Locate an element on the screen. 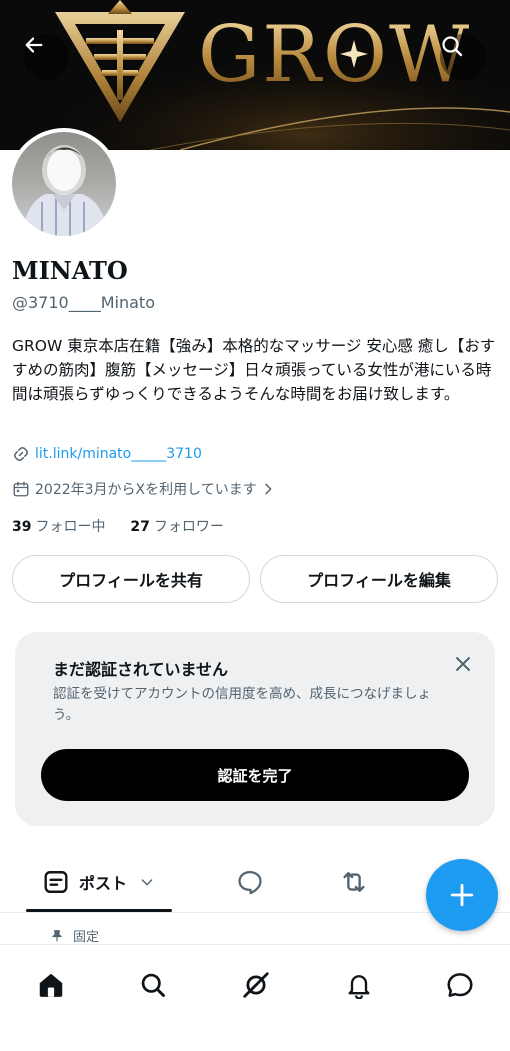 This screenshot has width=510, height=1051. chevron-down-icon is located at coordinates (147, 882).